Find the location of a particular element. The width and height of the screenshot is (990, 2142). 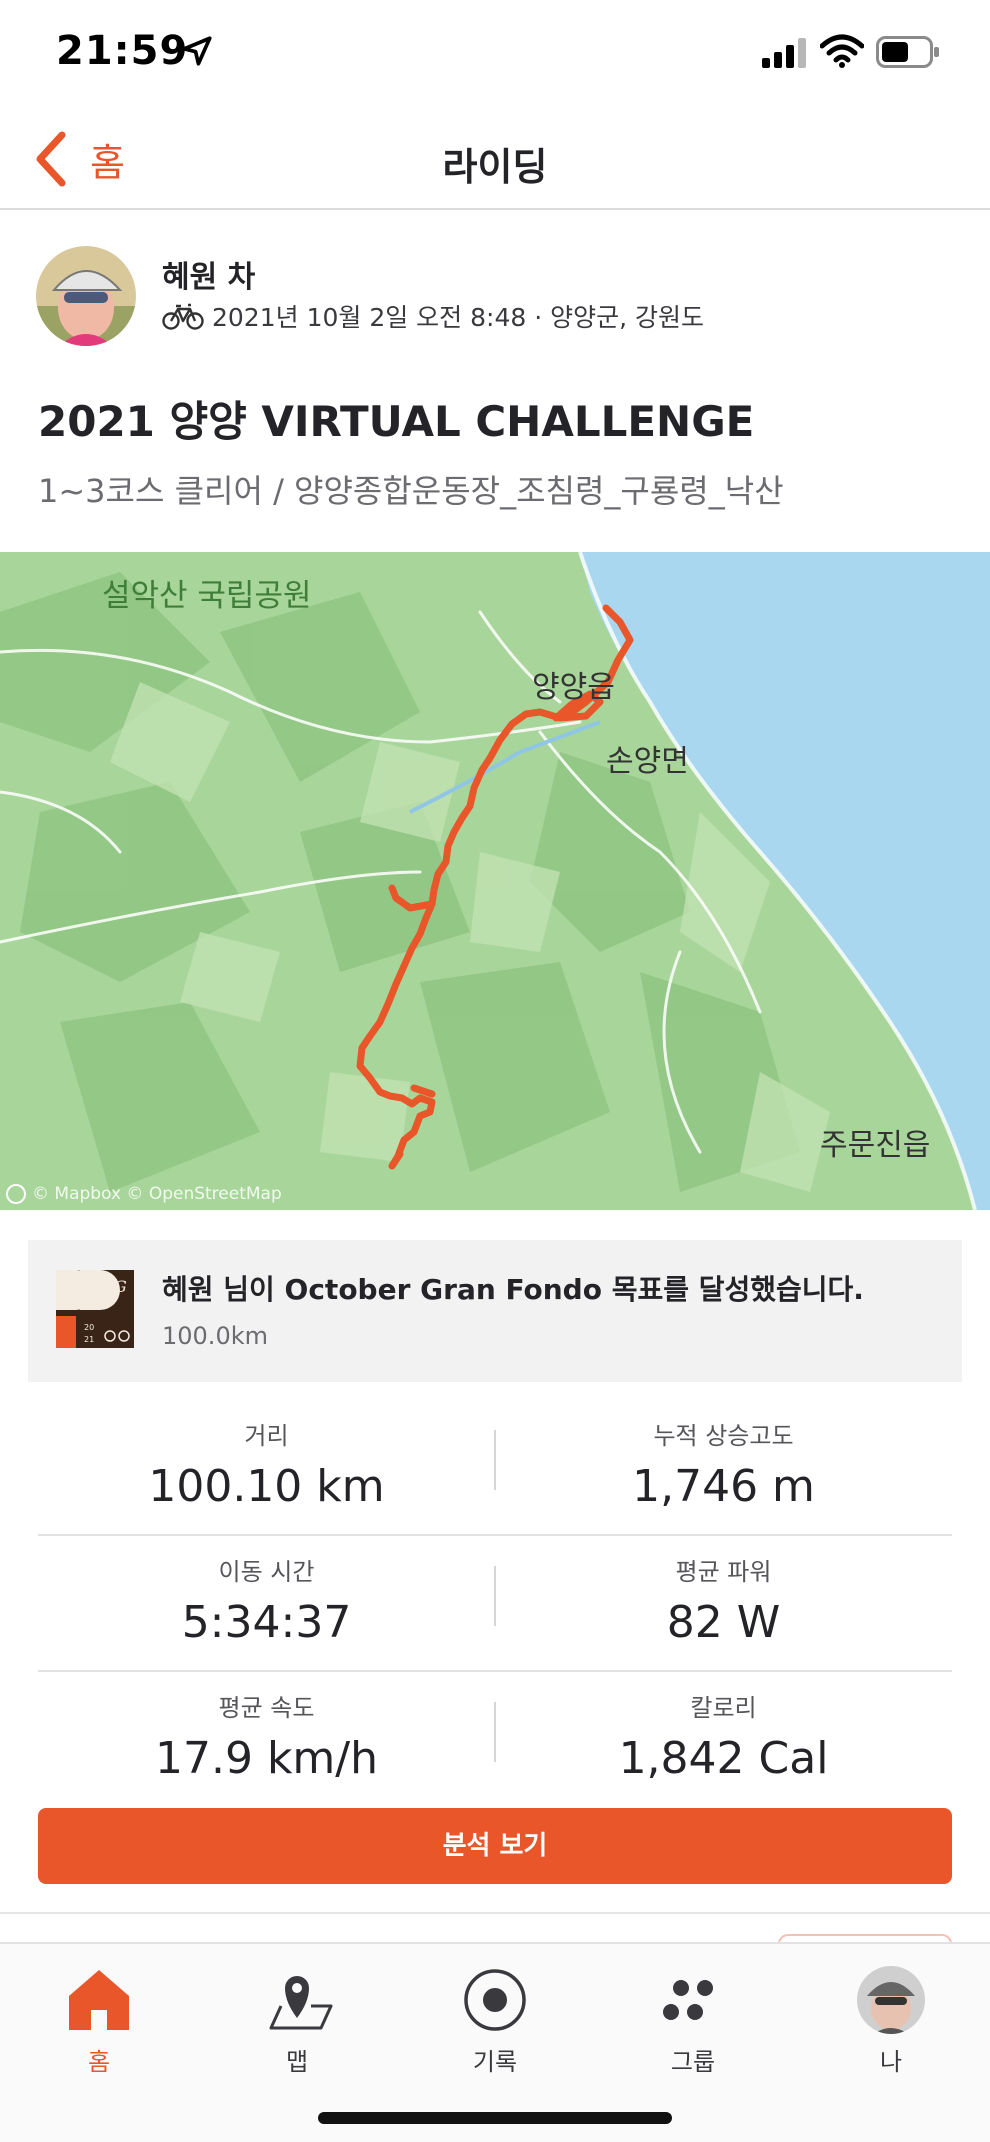

stat-value: 100.10 km is located at coordinates (266, 1486).